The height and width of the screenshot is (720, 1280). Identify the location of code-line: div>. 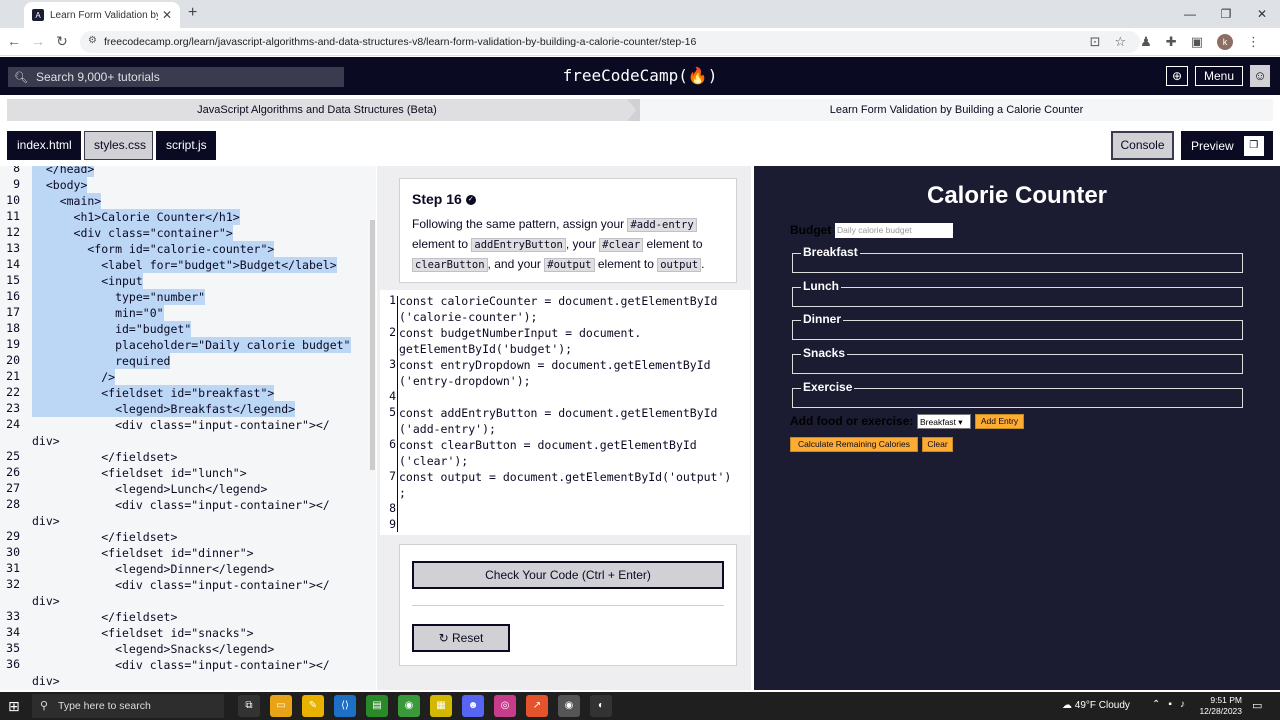
(46, 441).